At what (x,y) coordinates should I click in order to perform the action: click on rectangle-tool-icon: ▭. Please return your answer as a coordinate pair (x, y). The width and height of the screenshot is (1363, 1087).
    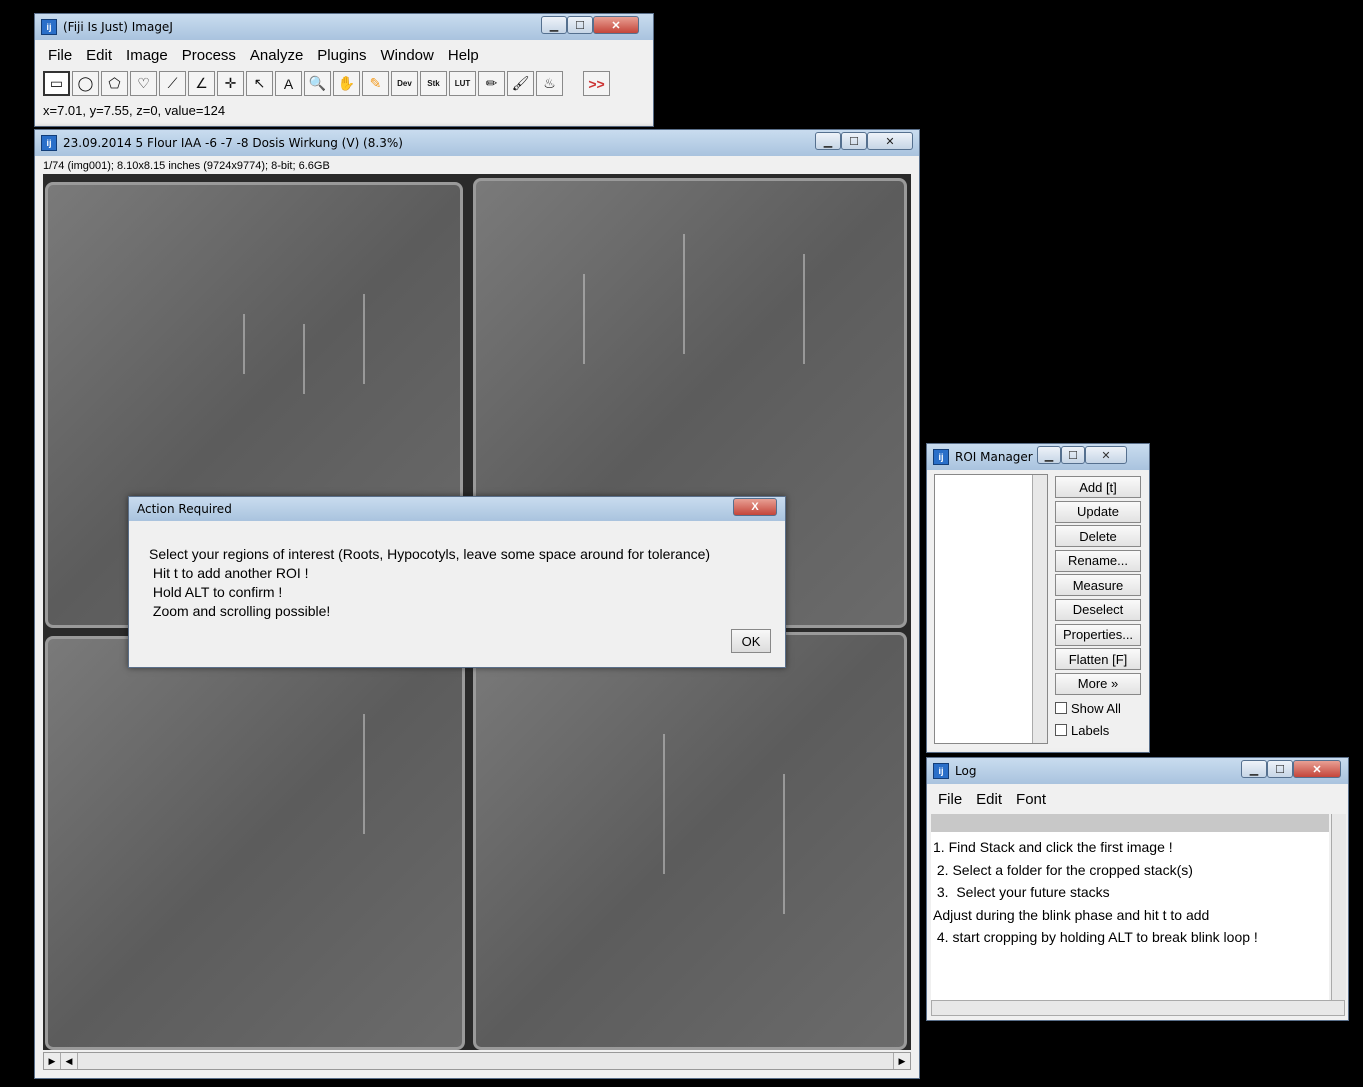
    Looking at the image, I should click on (56, 83).